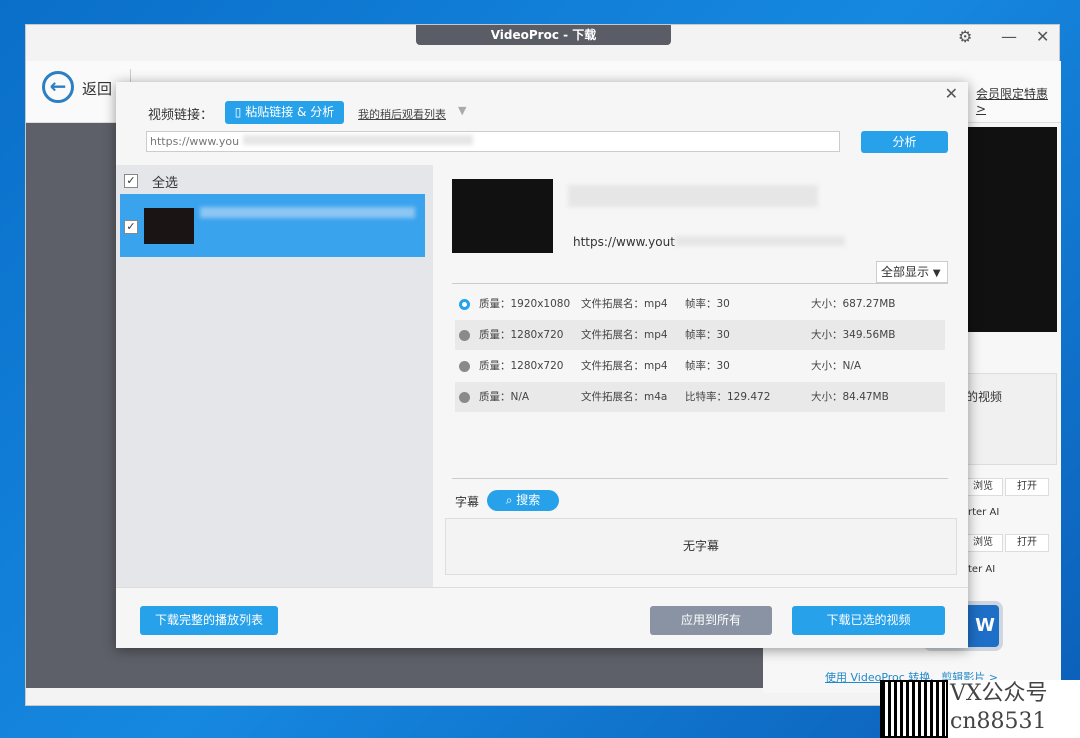 The height and width of the screenshot is (738, 1080). I want to click on browse-button-2: 浏览, so click(983, 543).